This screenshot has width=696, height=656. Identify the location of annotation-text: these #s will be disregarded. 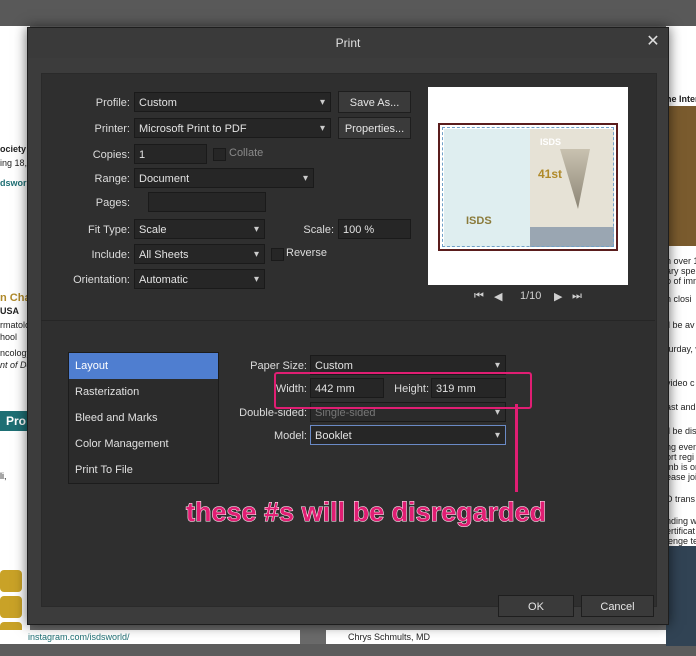
(366, 512).